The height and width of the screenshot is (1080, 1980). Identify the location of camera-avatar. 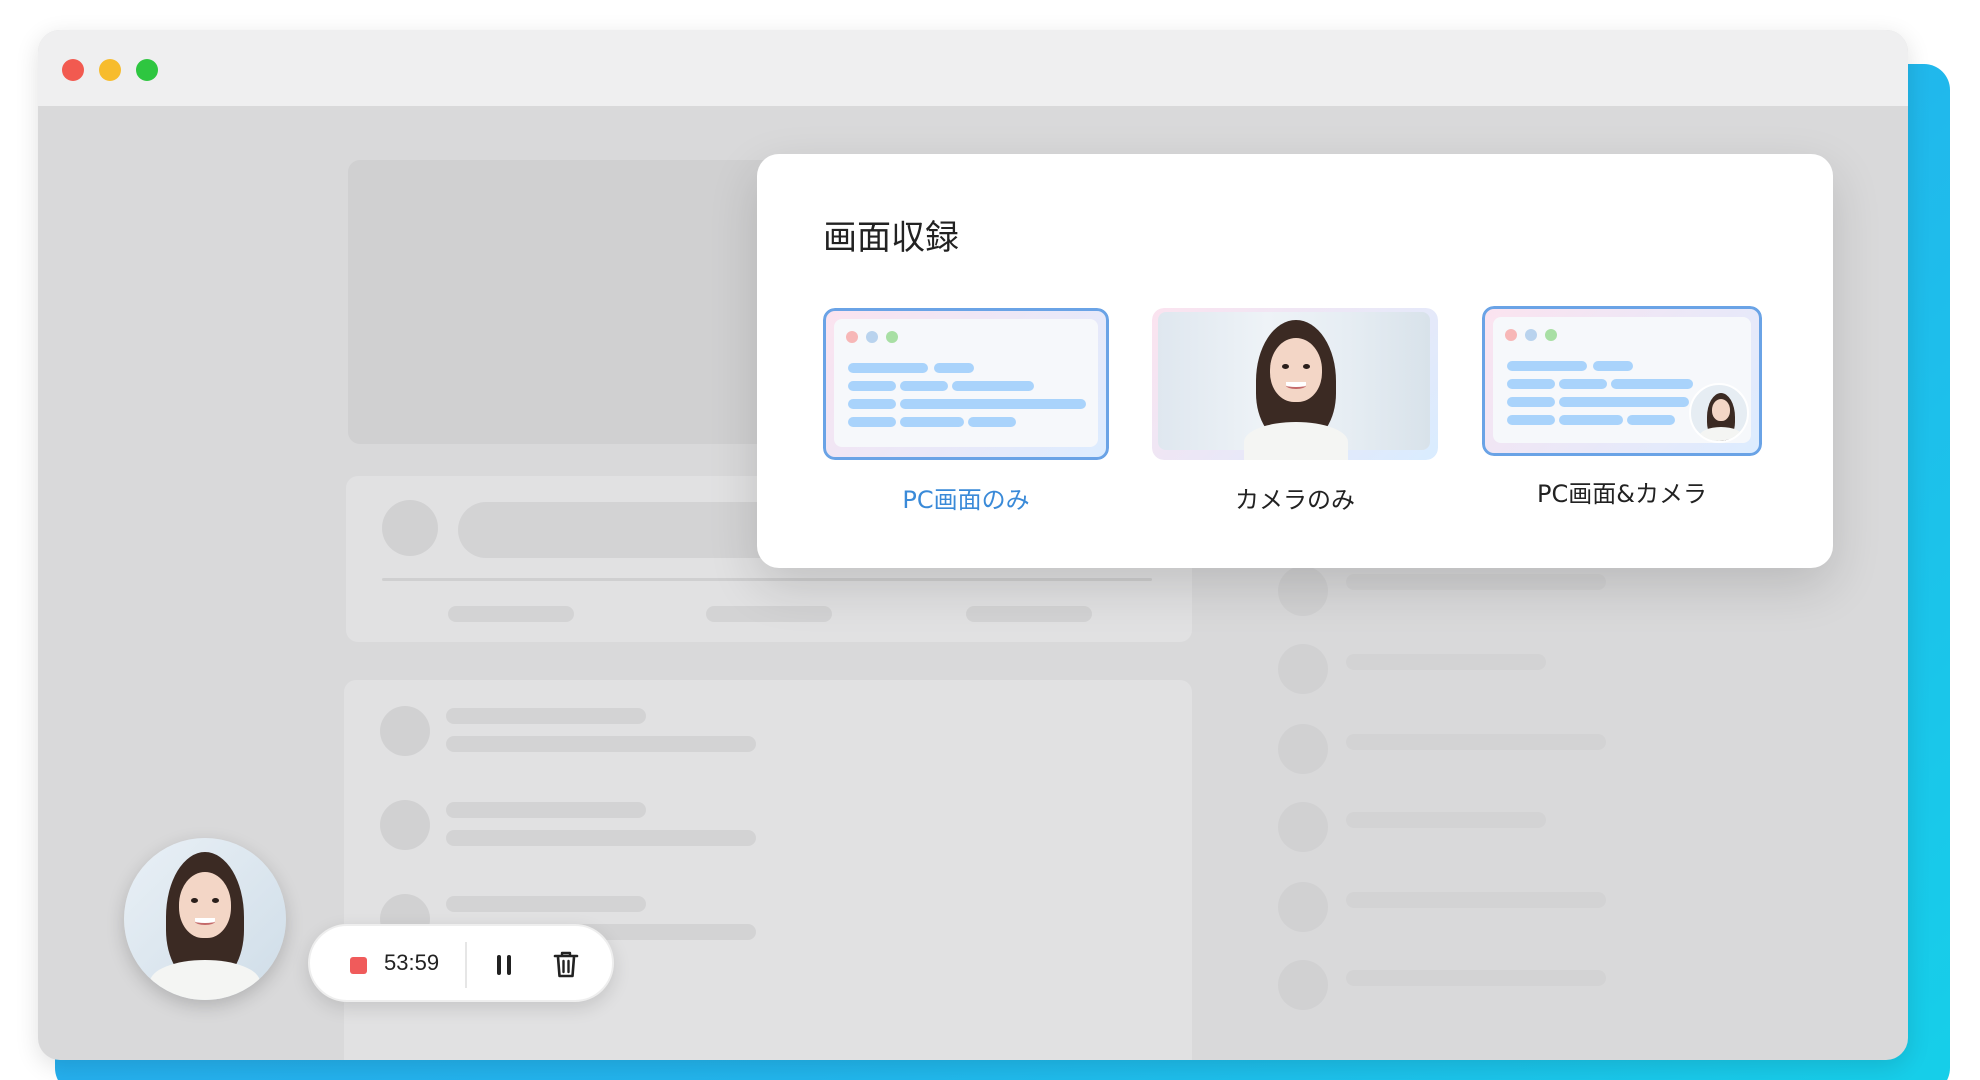
(205, 919).